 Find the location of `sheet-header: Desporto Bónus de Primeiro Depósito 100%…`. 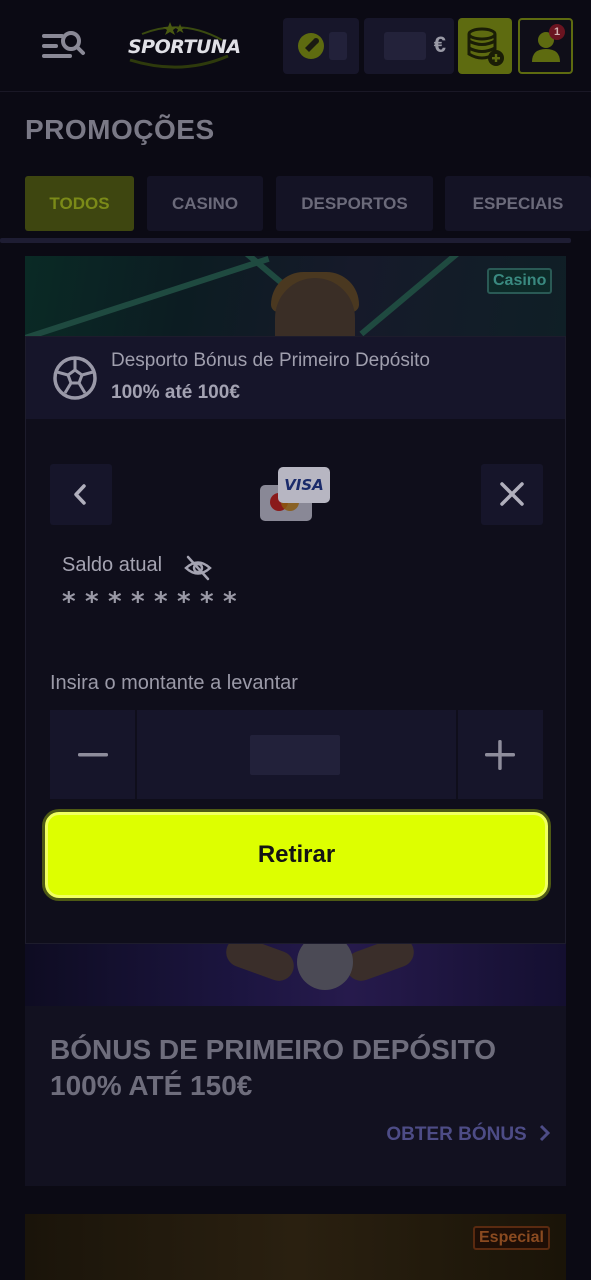

sheet-header: Desporto Bónus de Primeiro Depósito 100%… is located at coordinates (295, 378).